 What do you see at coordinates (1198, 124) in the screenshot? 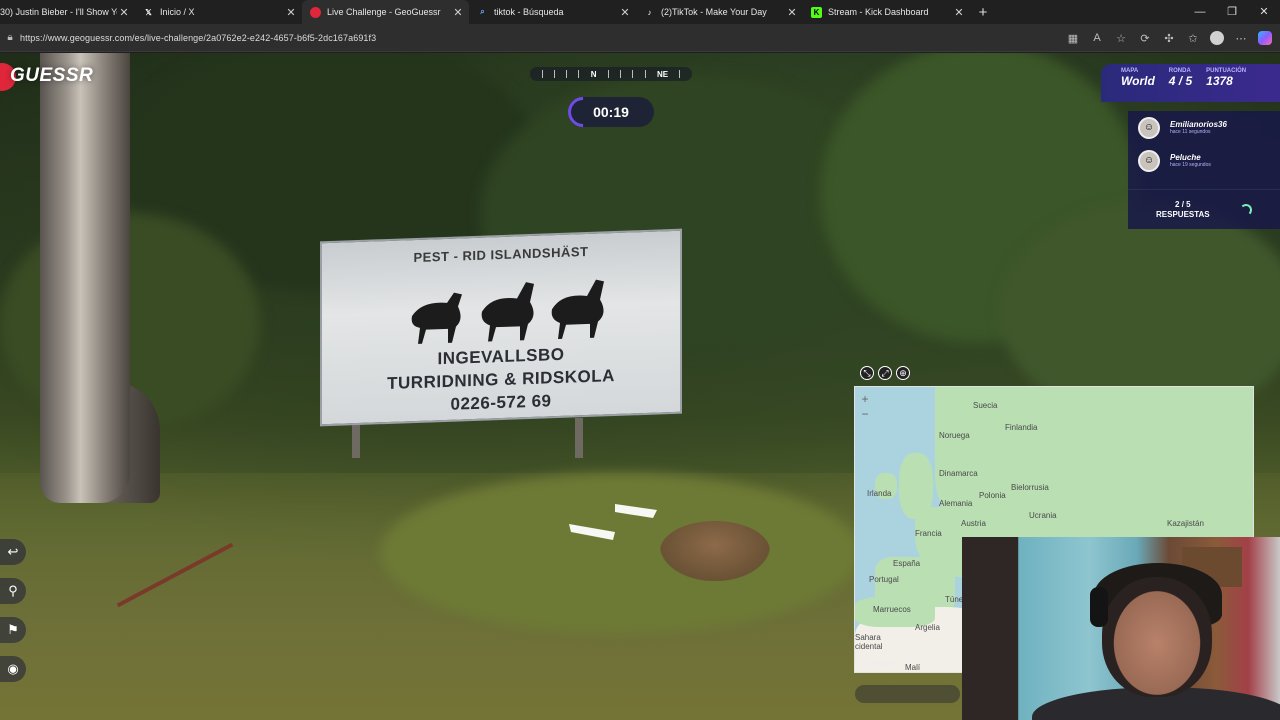
I see `player-name: Emilianorios36` at bounding box center [1198, 124].